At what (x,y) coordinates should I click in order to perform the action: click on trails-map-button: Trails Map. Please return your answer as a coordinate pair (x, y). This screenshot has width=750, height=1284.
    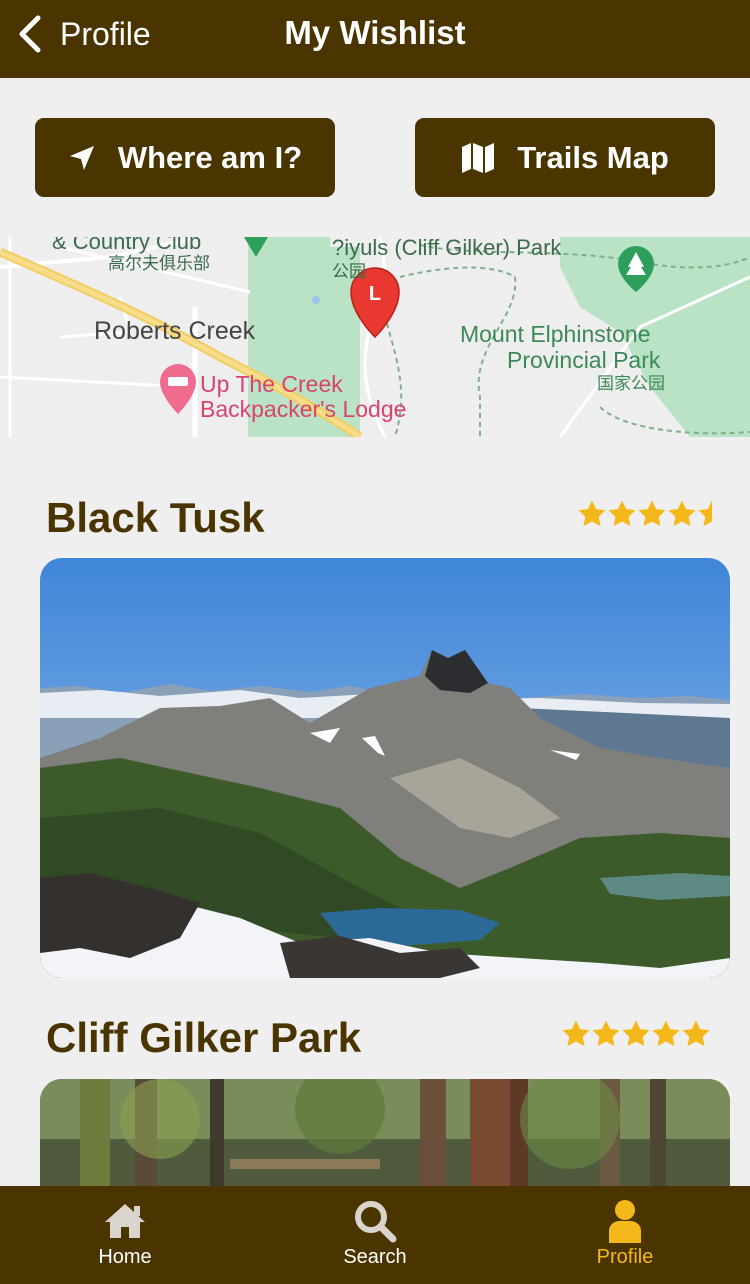
    Looking at the image, I should click on (565, 157).